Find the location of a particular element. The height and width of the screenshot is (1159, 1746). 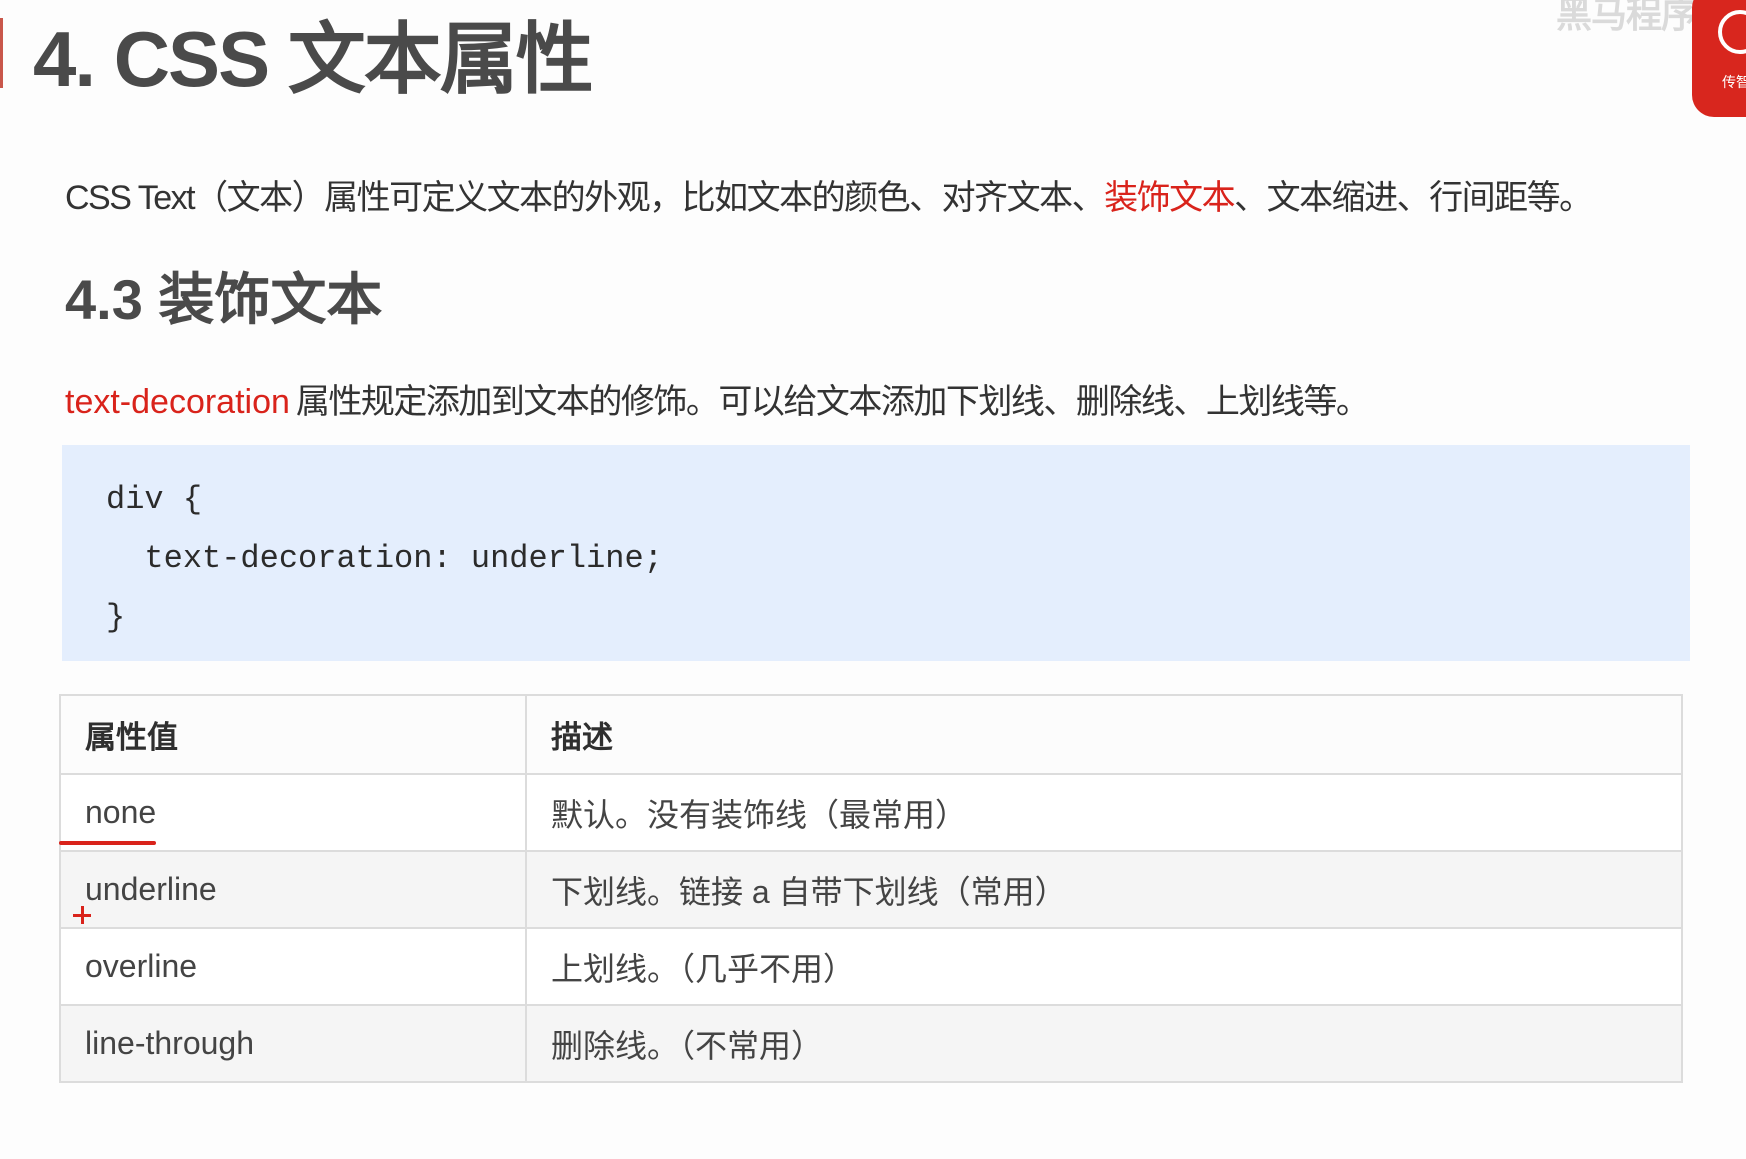

table-header-row: 属性值 描述 is located at coordinates (871, 734).